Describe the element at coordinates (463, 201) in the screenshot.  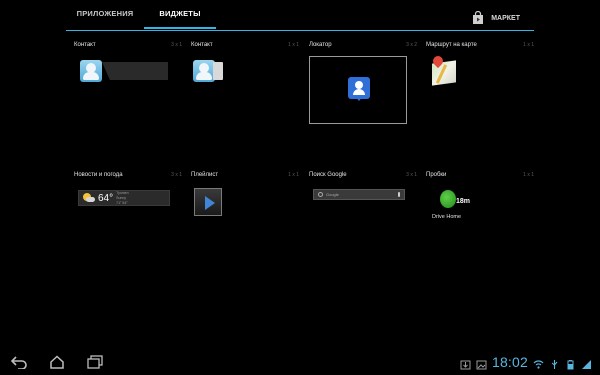
I see `traffic-minutes: 18m` at that location.